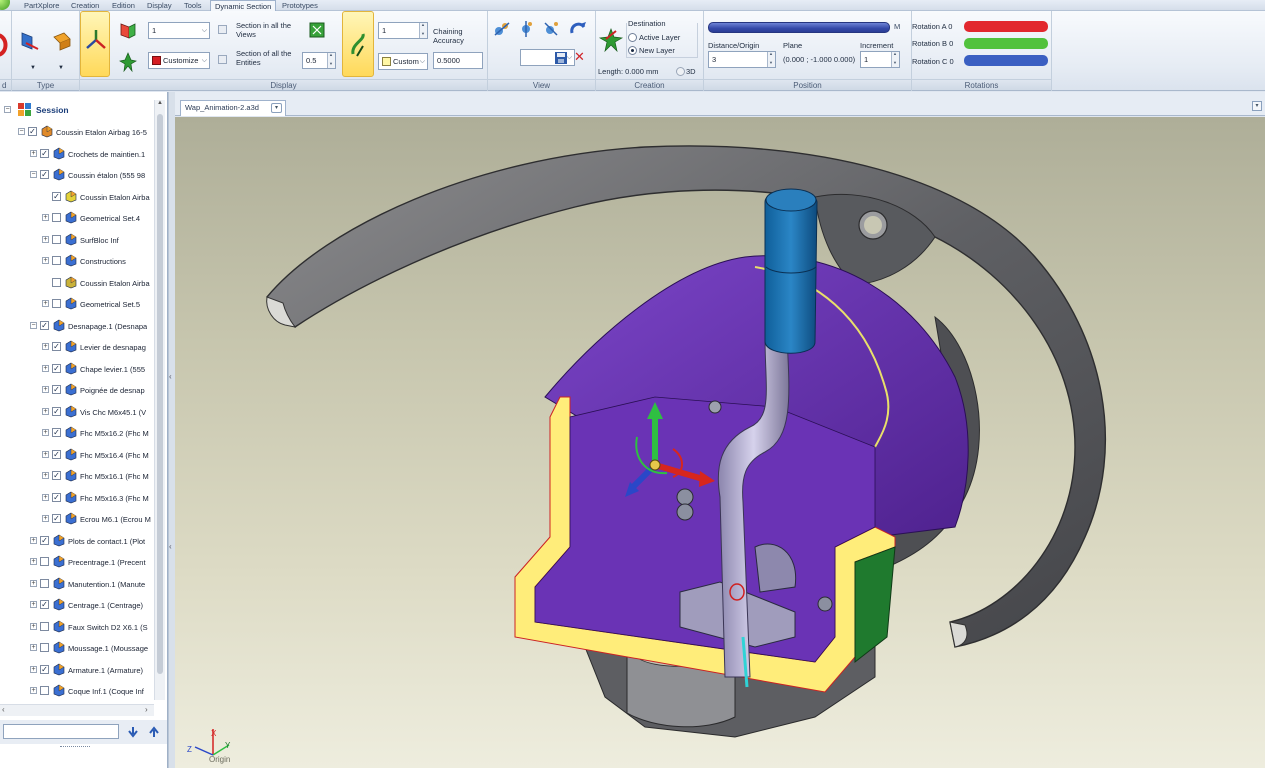 The width and height of the screenshot is (1265, 768). Describe the element at coordinates (403, 61) in the screenshot. I see `custom-select: Custom ⌵` at that location.